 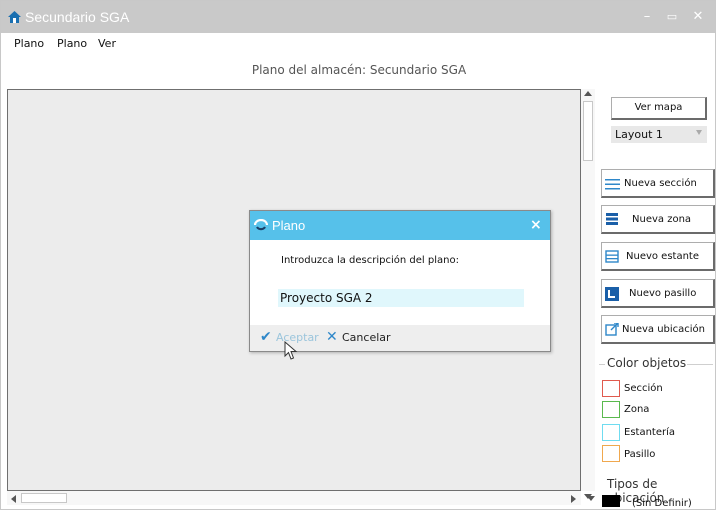 I want to click on mouse-pointer-icon, so click(x=291, y=350).